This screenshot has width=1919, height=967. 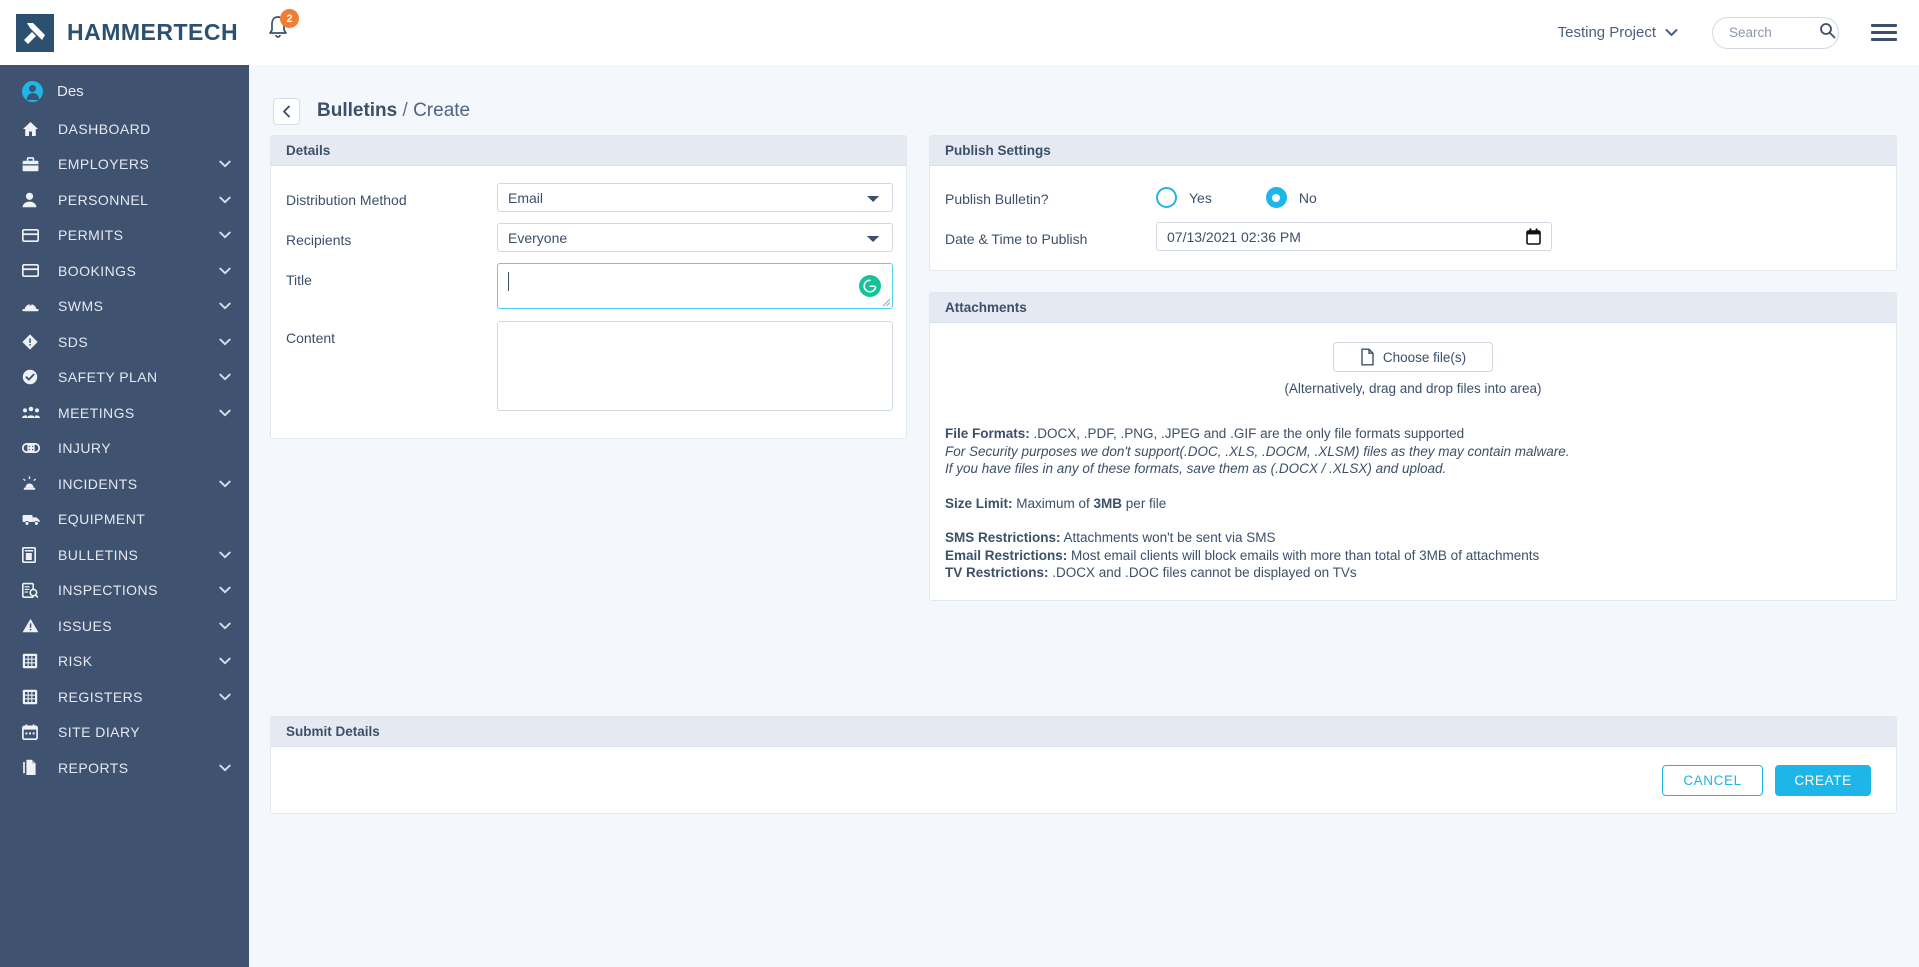 I want to click on project-selector-label: Testing Project, so click(x=1606, y=32).